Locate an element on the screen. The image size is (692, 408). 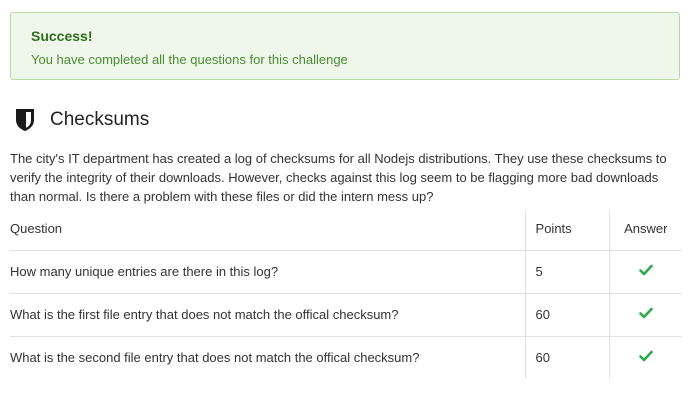
shield-icon is located at coordinates (25, 120).